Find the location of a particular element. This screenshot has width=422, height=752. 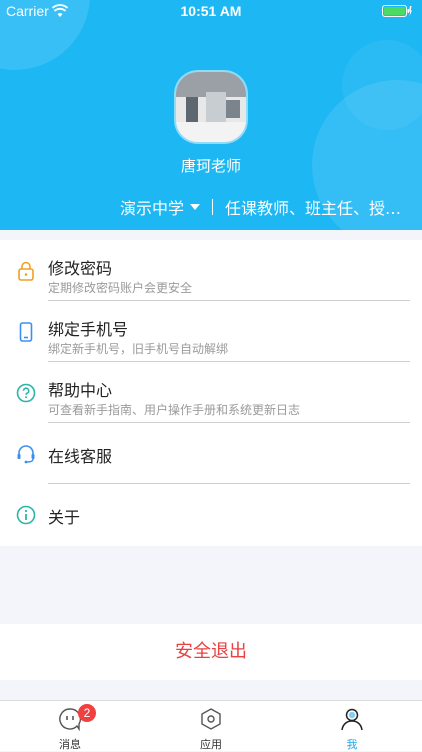

menu-item-subtitle: 绑定新手机号，旧手机号自动解绑 is located at coordinates (138, 349).